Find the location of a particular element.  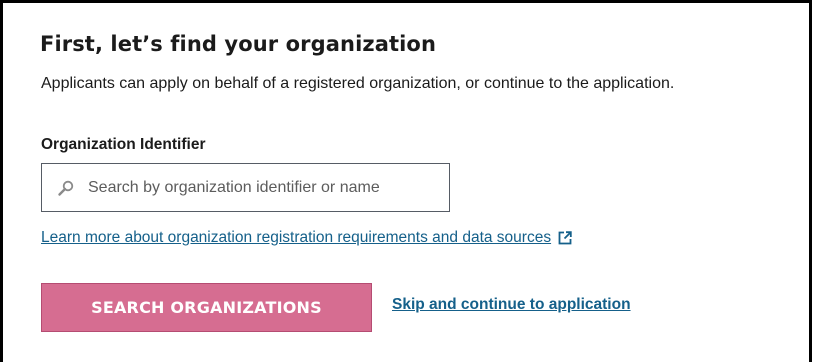

search-organizations-button: SEARCH ORGANIZATIONS is located at coordinates (206, 307).